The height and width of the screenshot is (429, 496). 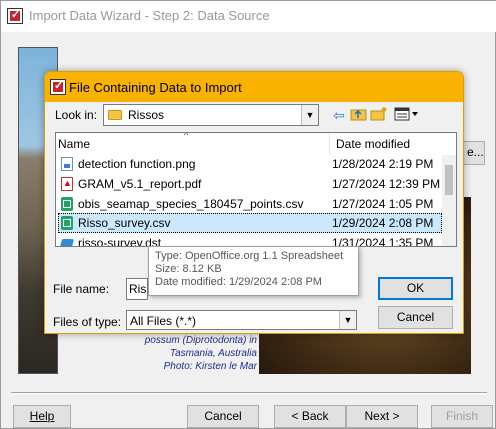 I want to click on back-arrow-icon: ⇦, so click(x=339, y=115).